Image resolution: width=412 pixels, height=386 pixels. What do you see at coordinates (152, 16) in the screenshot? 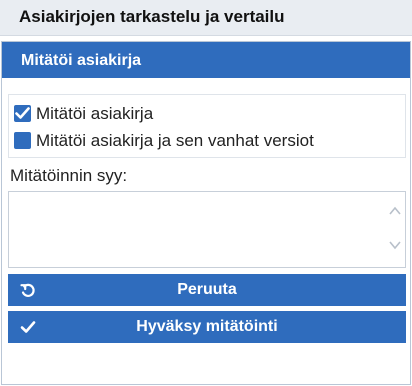
I see `page-title: Asiakirjojen tarkastelu ja vertailu` at bounding box center [152, 16].